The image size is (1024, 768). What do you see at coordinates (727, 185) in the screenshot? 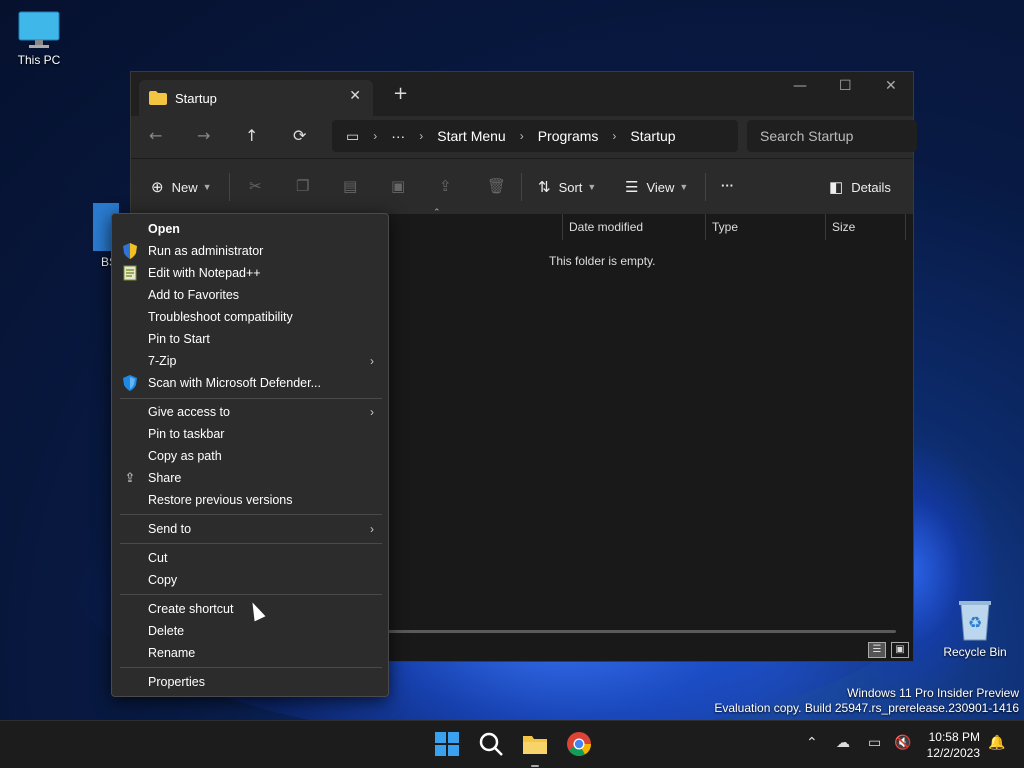
I see `more-options-button: ···` at bounding box center [727, 185].